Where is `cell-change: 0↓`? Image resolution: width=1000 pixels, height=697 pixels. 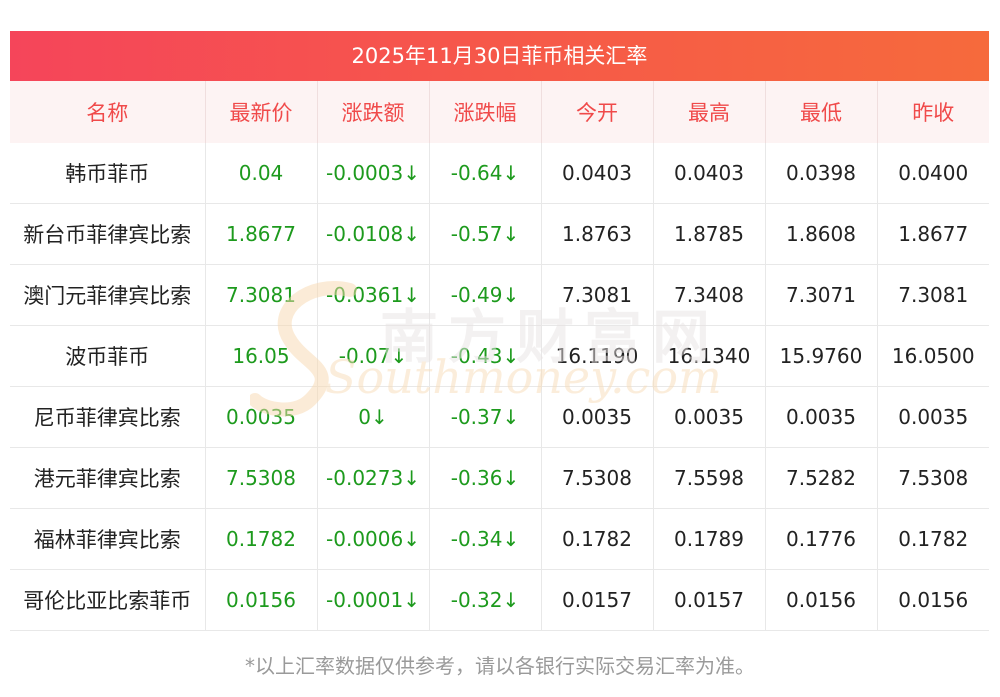
cell-change: 0↓ is located at coordinates (373, 417).